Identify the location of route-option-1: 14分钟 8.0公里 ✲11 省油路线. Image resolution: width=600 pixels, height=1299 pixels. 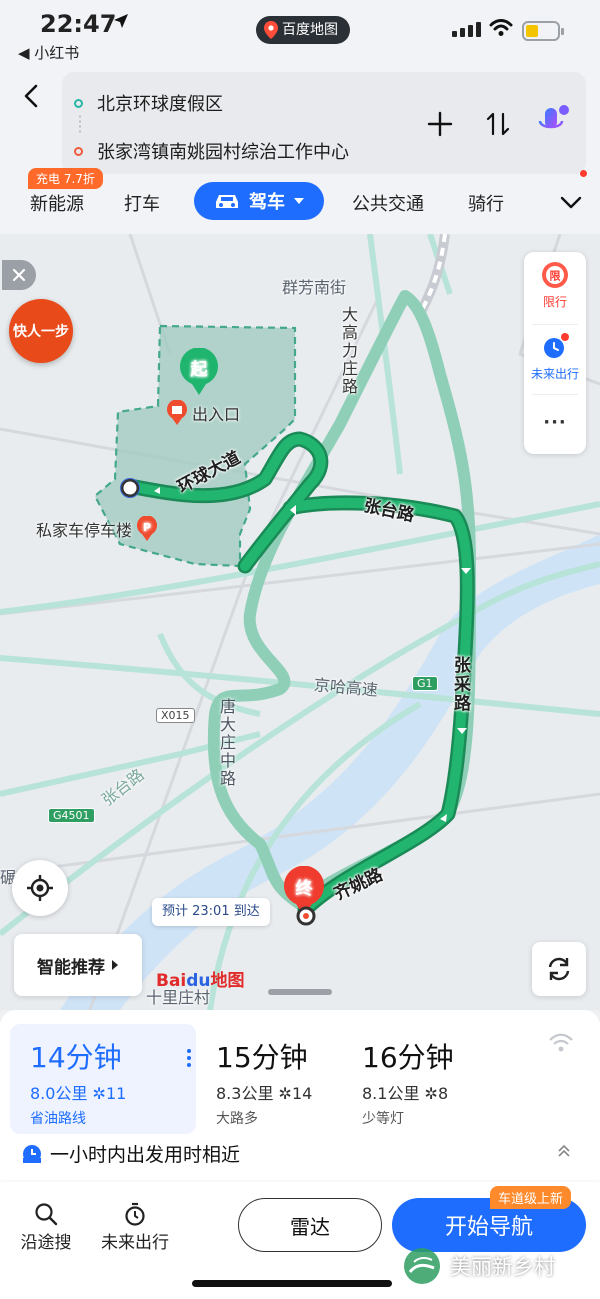
(103, 1079).